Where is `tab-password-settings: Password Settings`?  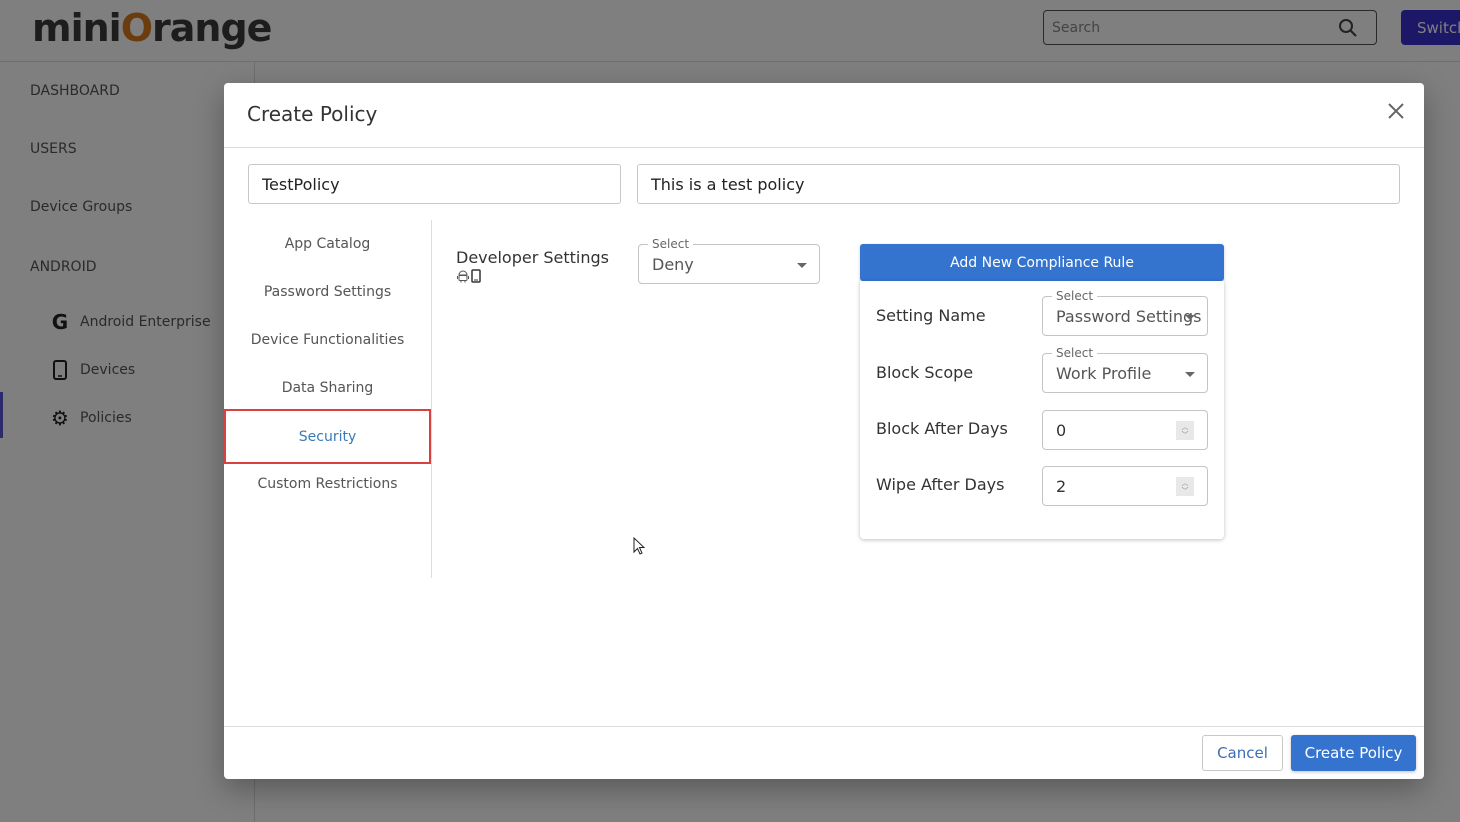
tab-password-settings: Password Settings is located at coordinates (327, 292).